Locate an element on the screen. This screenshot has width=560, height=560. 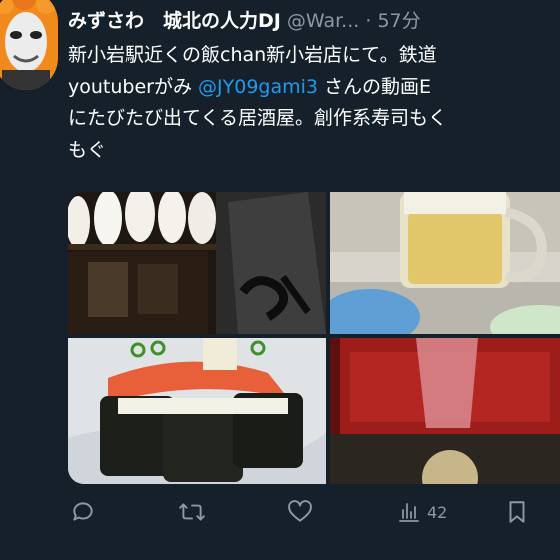
timestamp: 57分 is located at coordinates (398, 21).